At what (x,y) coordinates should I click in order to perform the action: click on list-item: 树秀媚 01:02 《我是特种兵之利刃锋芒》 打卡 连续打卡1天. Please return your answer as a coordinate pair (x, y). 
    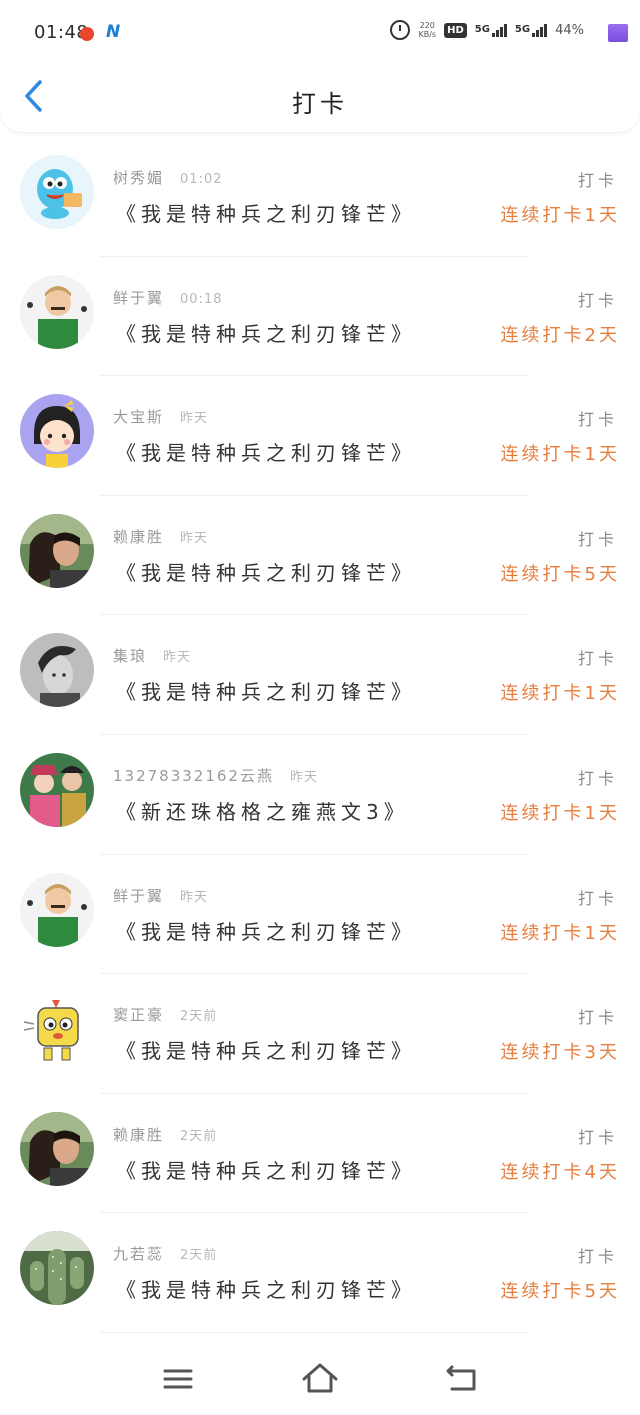
    Looking at the image, I should click on (320, 197).